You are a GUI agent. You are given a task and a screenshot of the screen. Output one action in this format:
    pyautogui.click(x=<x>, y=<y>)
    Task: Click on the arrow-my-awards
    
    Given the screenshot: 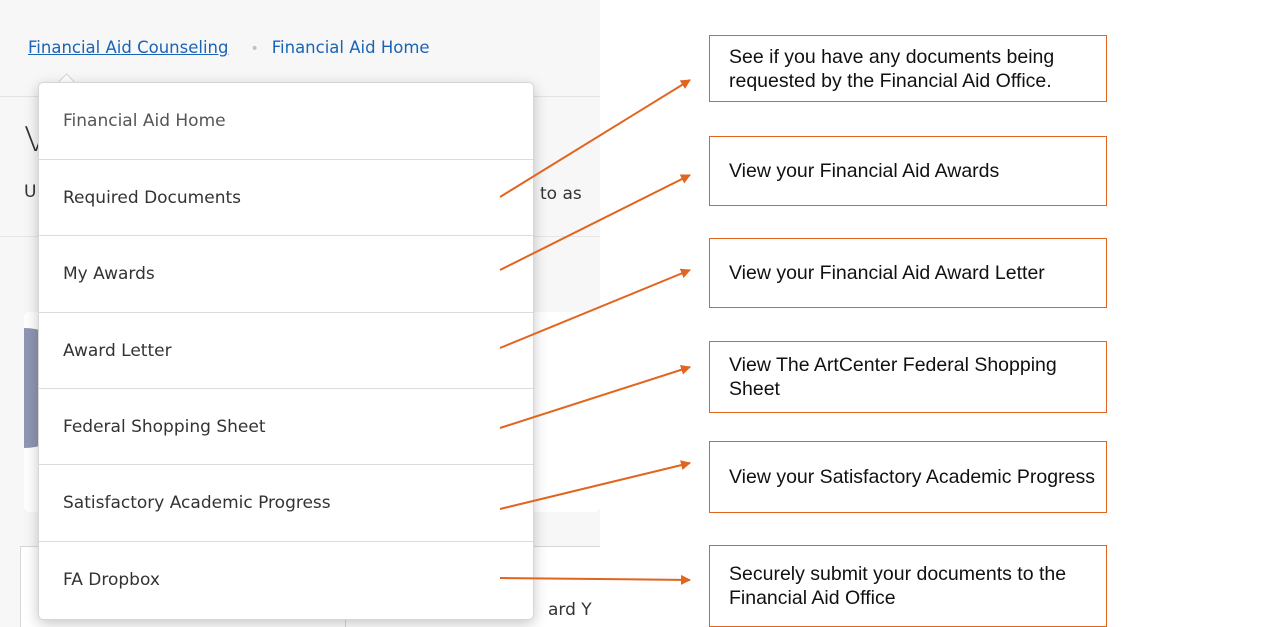 What is the action you would take?
    pyautogui.click(x=595, y=222)
    